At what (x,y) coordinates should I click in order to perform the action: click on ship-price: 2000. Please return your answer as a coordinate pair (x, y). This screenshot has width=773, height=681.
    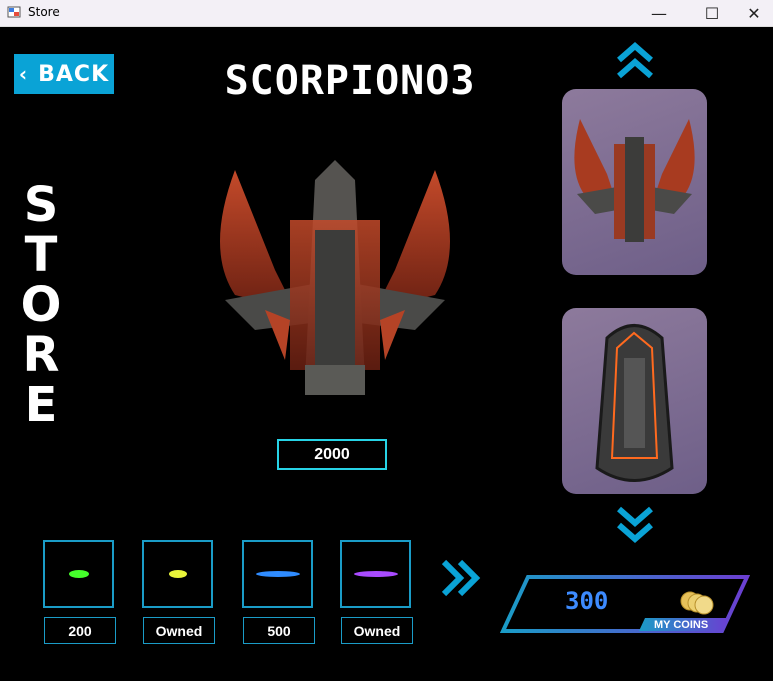
    Looking at the image, I should click on (332, 454).